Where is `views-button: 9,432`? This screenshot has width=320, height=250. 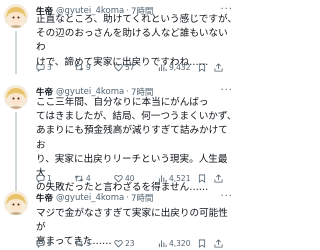 views-button: 9,432 is located at coordinates (178, 67).